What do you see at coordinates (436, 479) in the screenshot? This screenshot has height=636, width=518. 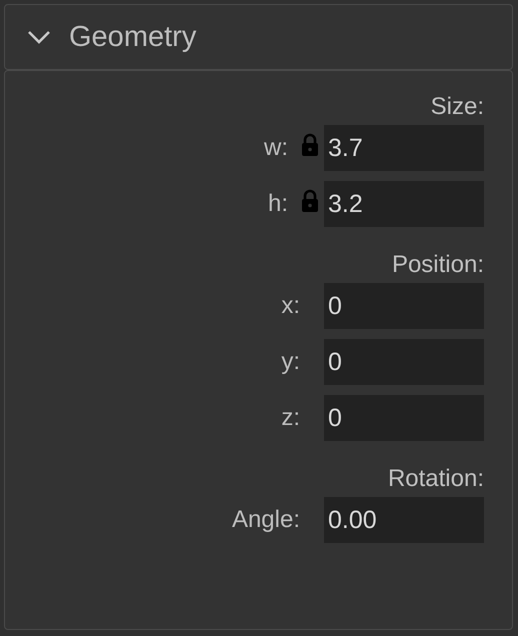 I see `section-title: Rotation:` at bounding box center [436, 479].